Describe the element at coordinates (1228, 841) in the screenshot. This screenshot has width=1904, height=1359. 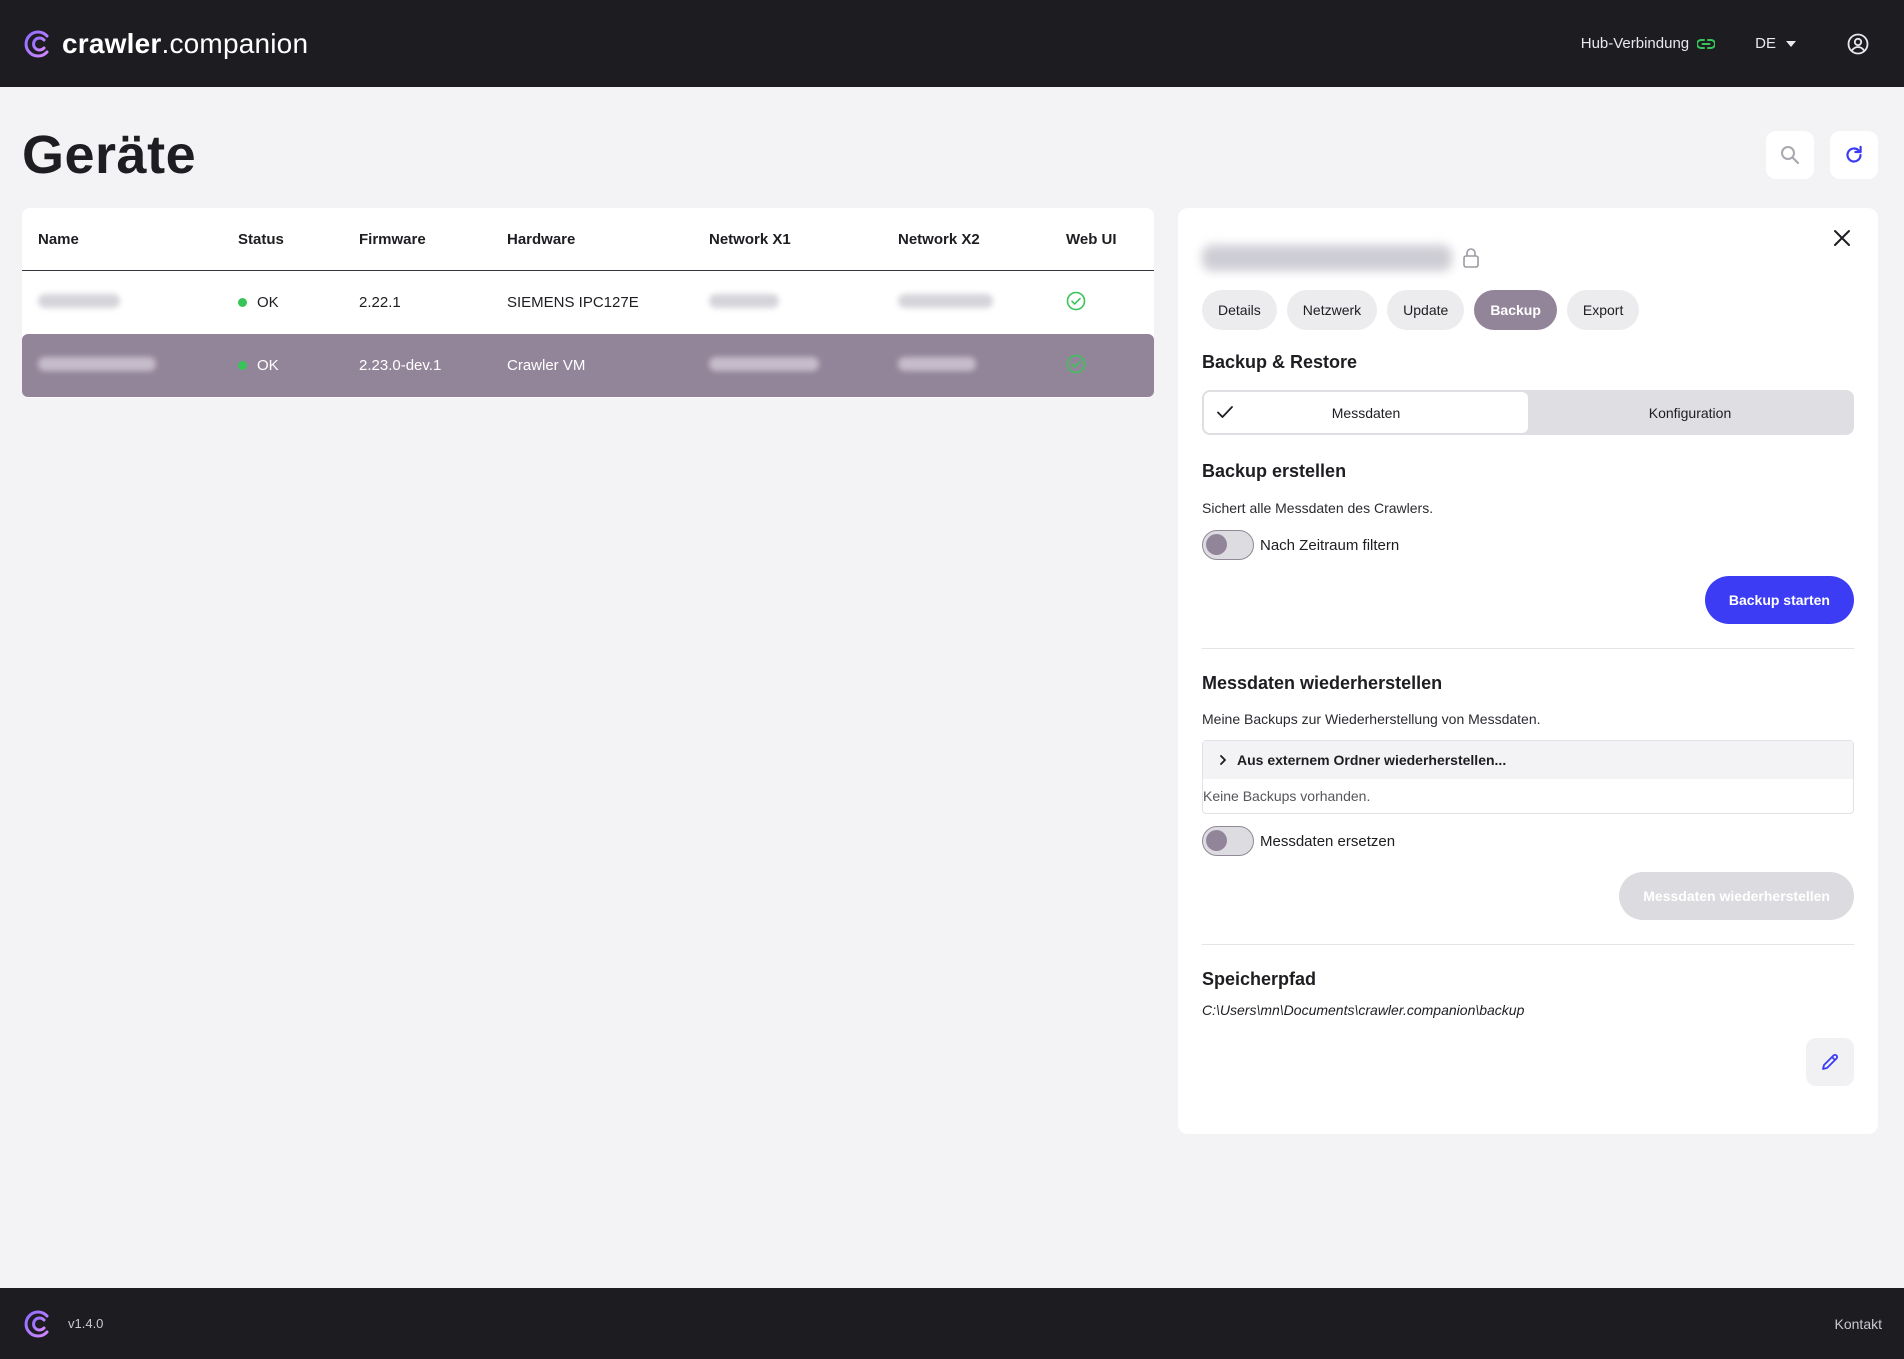
I see `replace-data-toggle` at that location.